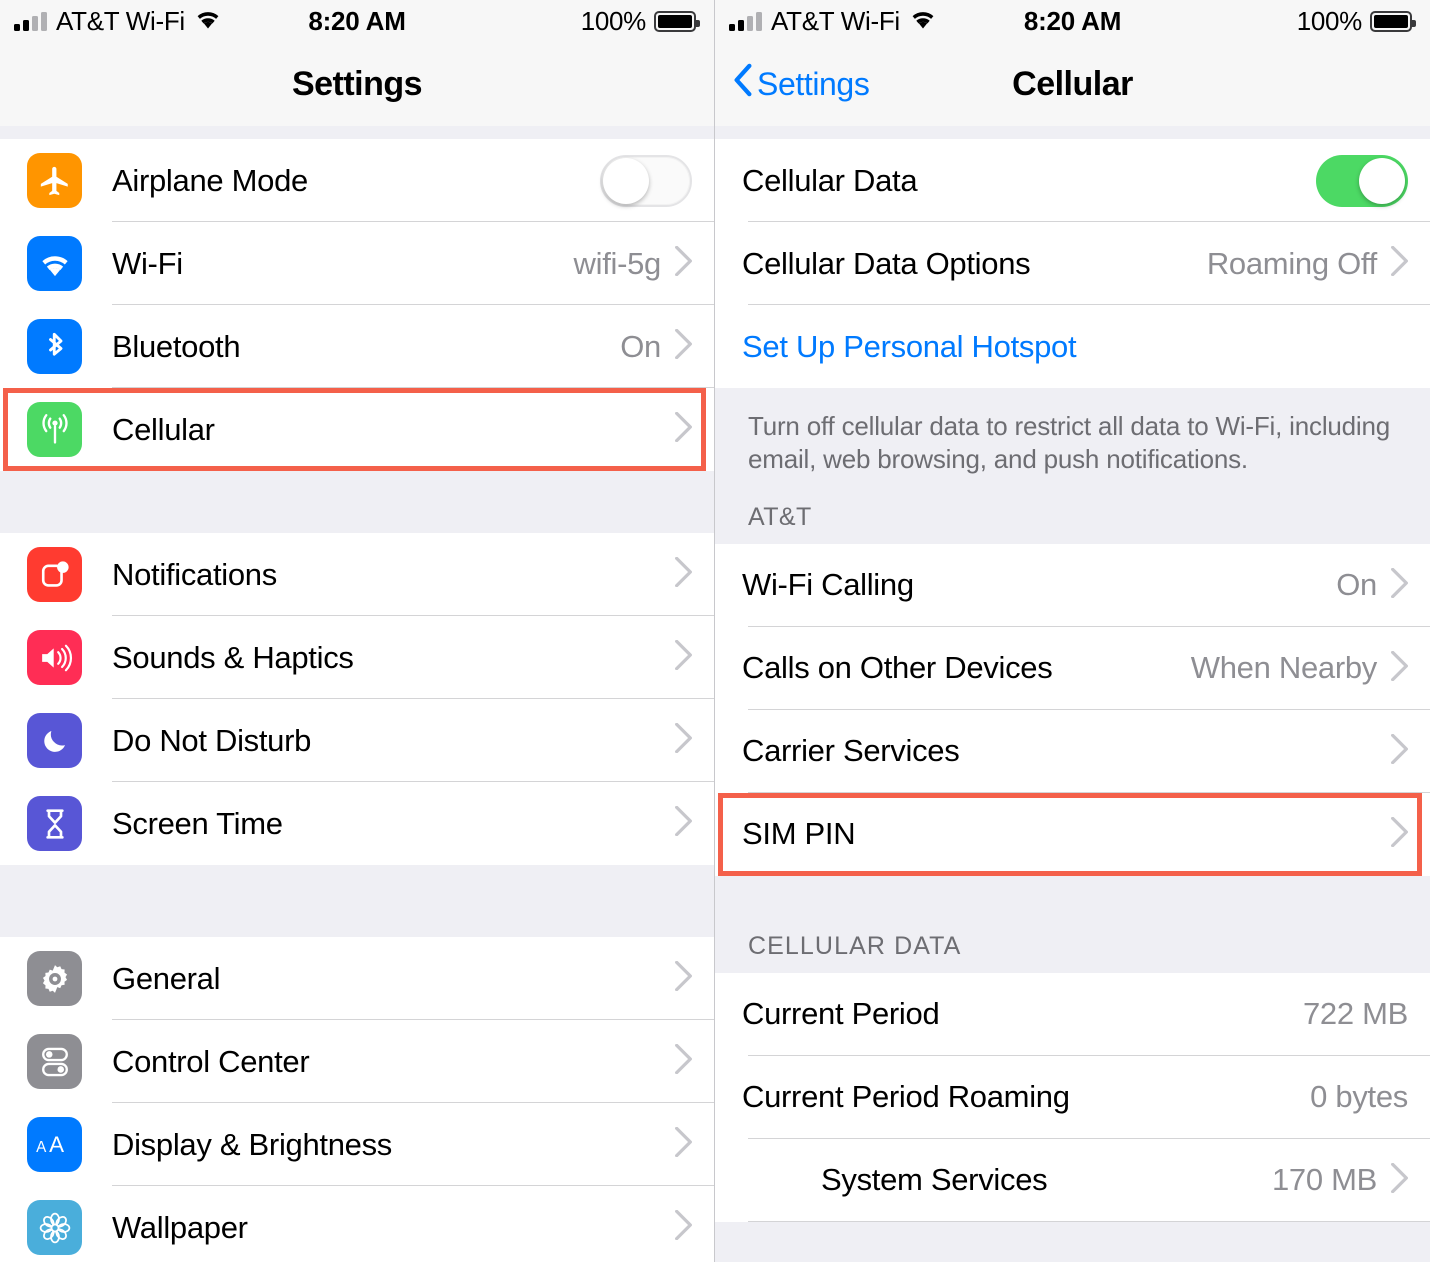 The image size is (1430, 1262). Describe the element at coordinates (212, 740) in the screenshot. I see `sidebar-item-label: Do Not Disturb` at that location.